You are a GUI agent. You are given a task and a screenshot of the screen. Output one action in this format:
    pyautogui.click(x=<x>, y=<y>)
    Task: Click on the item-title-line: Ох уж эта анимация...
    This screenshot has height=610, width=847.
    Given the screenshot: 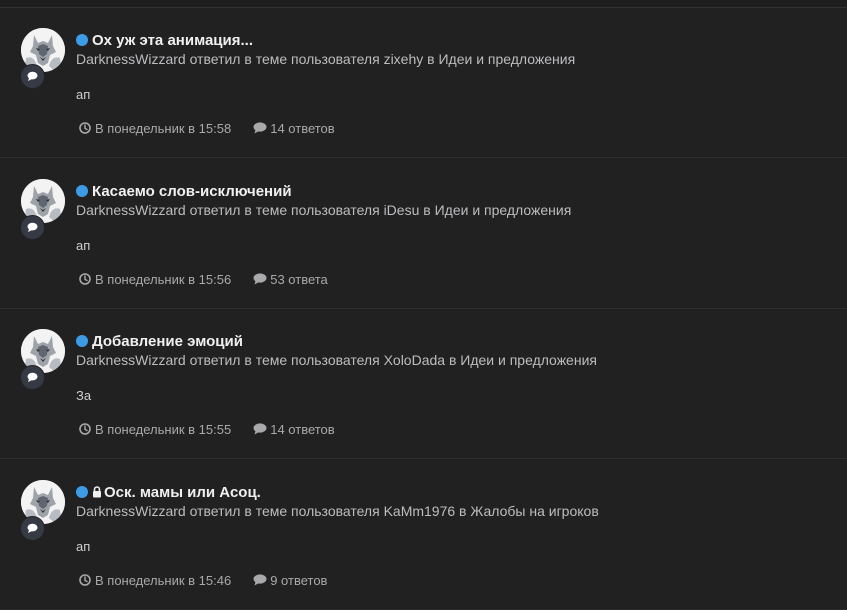 What is the action you would take?
    pyautogui.click(x=164, y=40)
    